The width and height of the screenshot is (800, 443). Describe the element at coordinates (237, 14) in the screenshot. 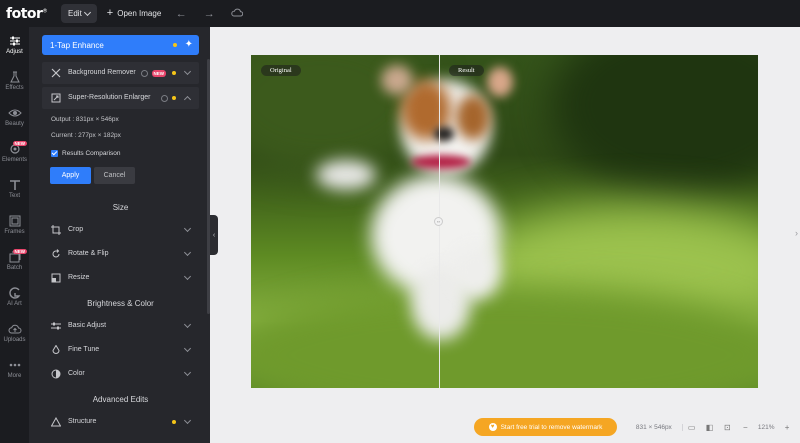

I see `cloud-icon` at that location.